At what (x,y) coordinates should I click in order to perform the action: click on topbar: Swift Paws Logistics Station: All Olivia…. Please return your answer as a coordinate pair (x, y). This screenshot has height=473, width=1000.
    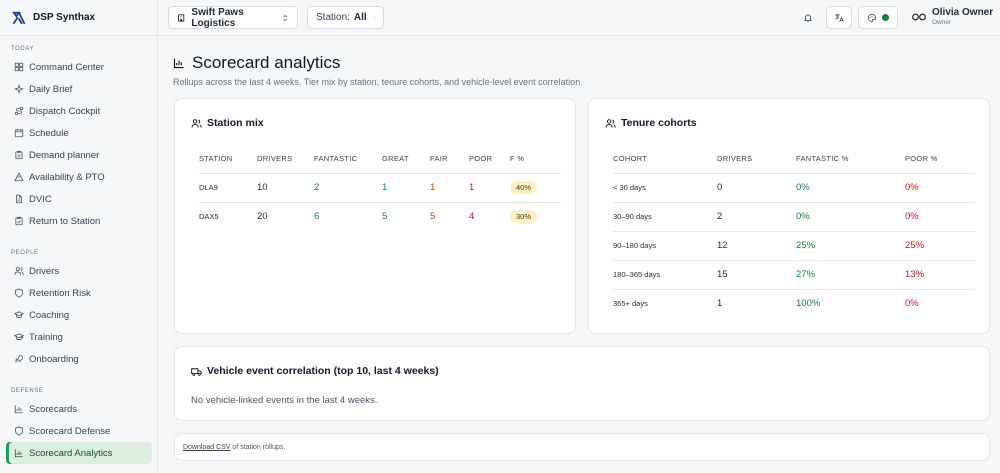
    Looking at the image, I should click on (579, 18).